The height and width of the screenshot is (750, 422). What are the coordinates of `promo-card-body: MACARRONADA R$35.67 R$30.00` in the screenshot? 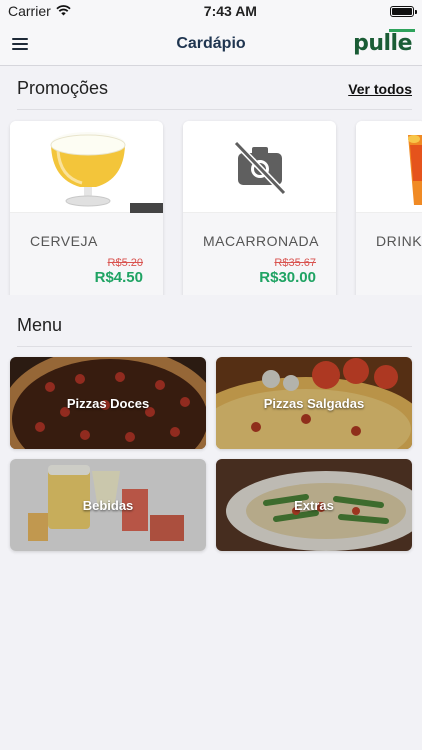 It's located at (259, 254).